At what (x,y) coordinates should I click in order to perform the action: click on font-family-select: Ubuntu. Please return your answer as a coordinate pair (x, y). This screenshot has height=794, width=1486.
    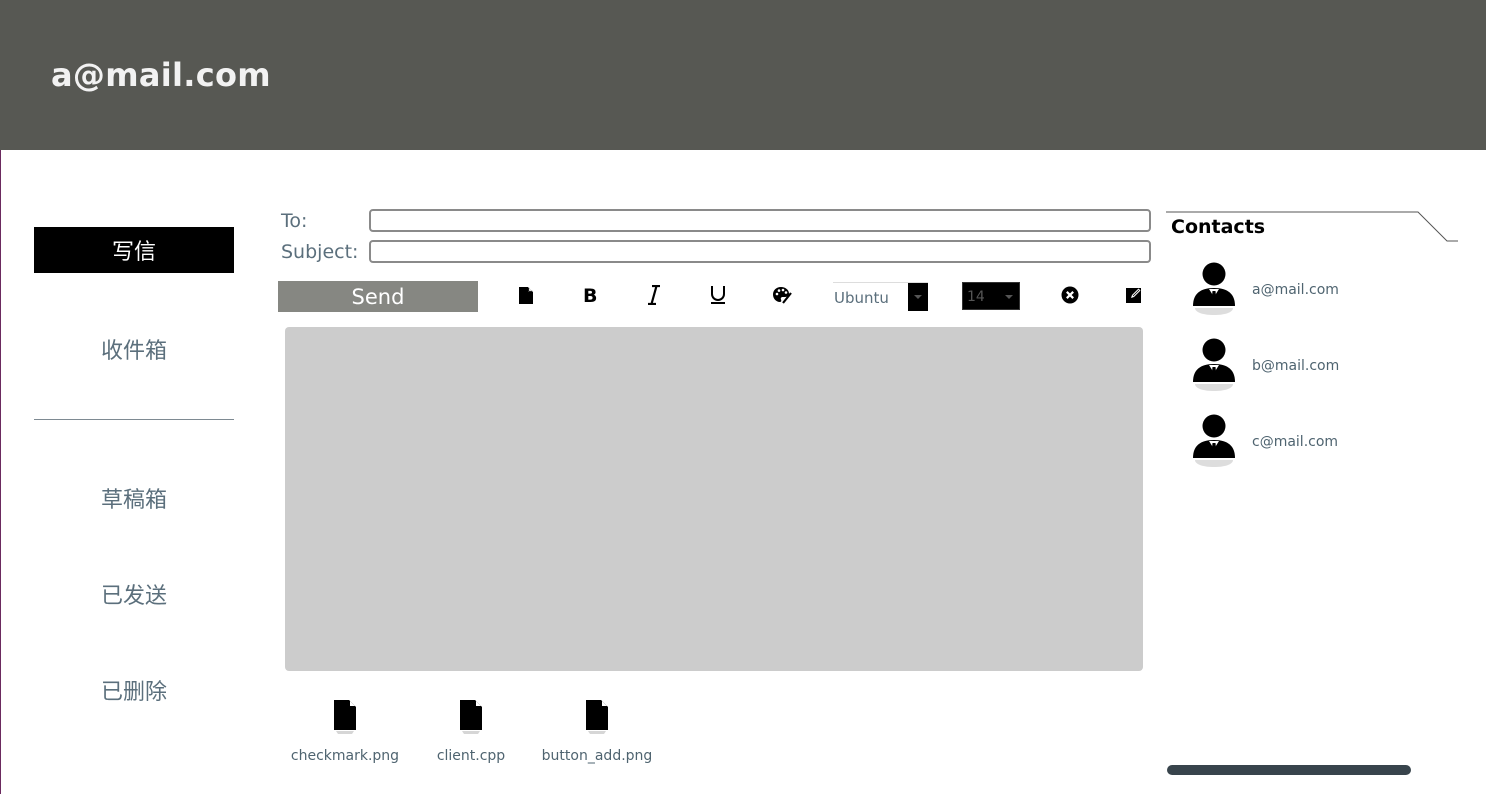
    Looking at the image, I should click on (880, 296).